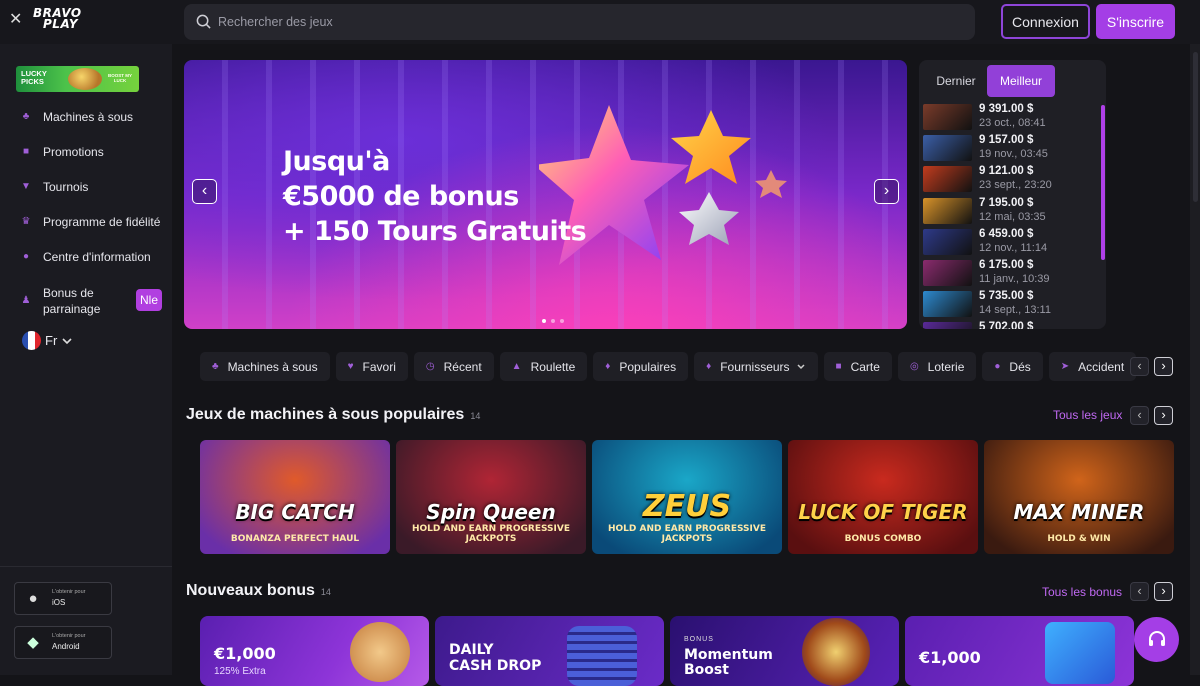 The image size is (1200, 686). Describe the element at coordinates (204, 191) in the screenshot. I see `hero-prev-button: ‹` at that location.